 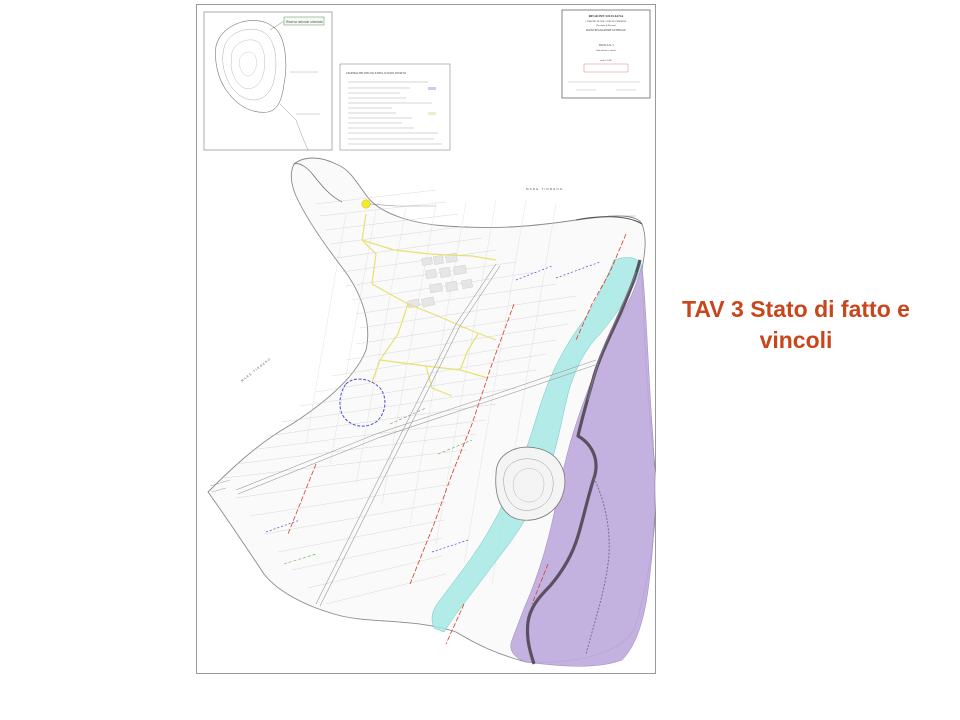 What do you see at coordinates (268, 81) in the screenshot?
I see `inset-map: Riserva naturale orientata` at bounding box center [268, 81].